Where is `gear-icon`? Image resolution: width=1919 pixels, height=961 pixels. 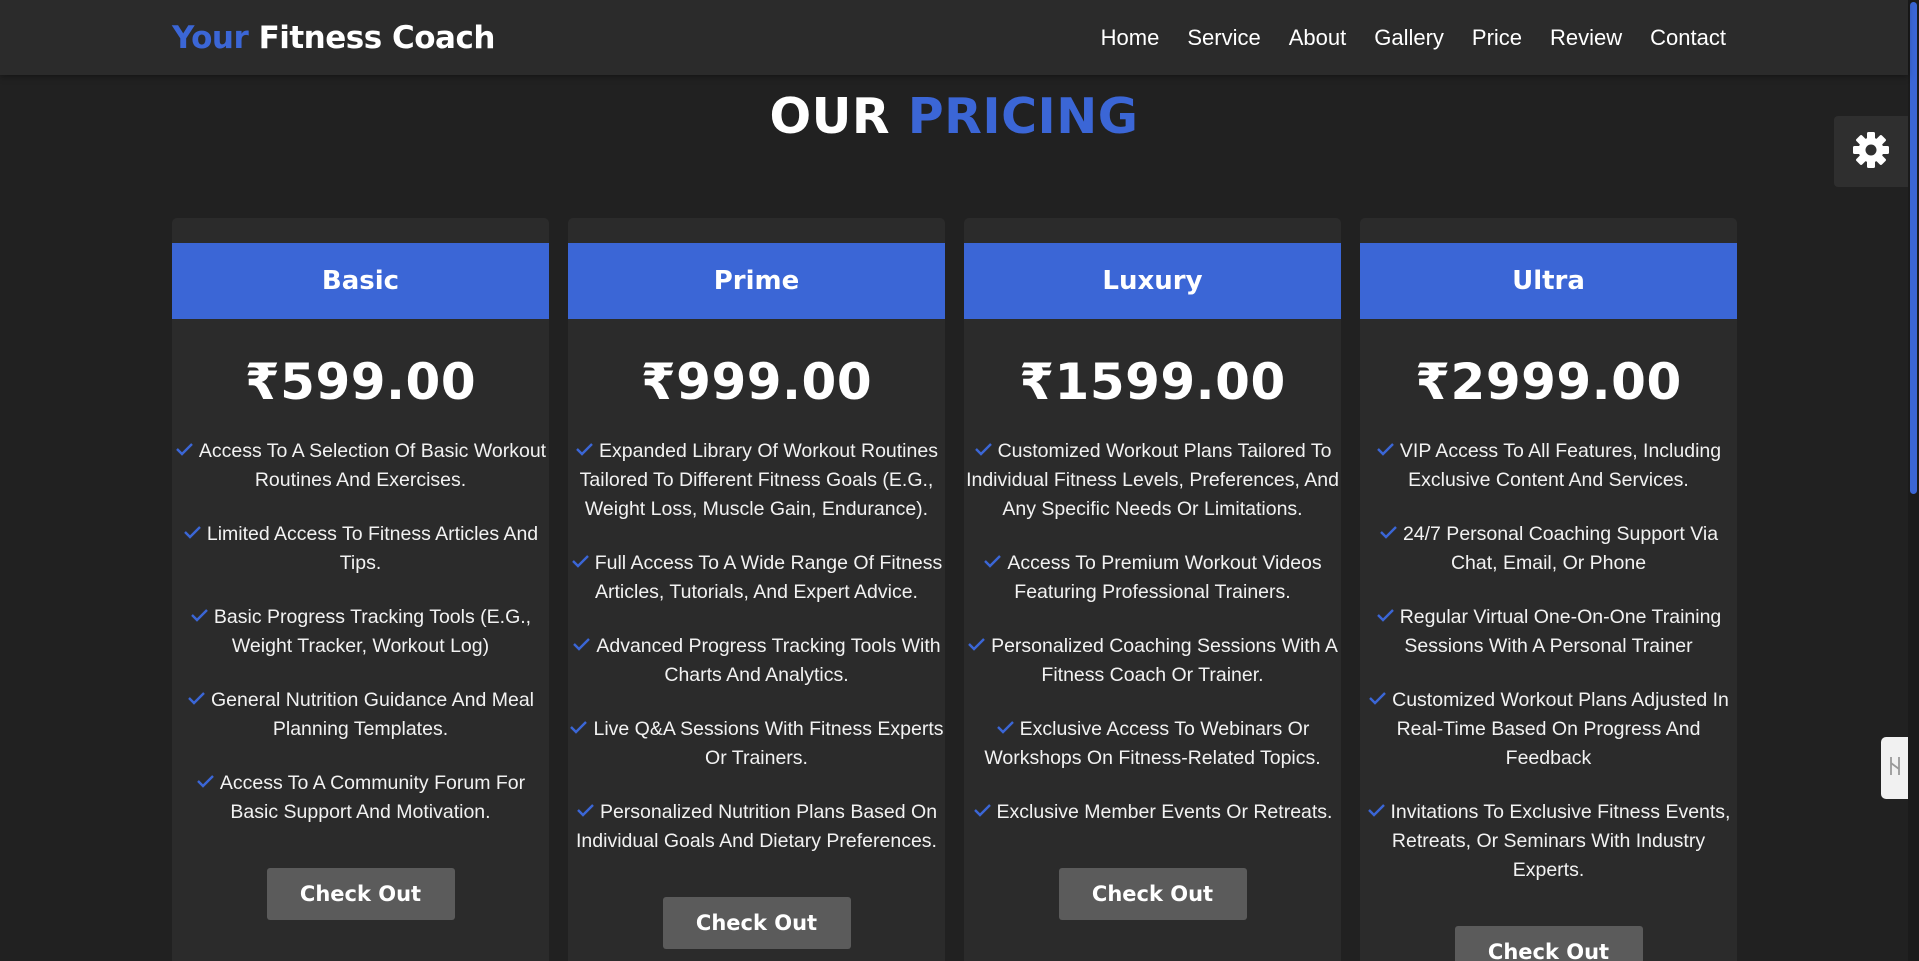
gear-icon is located at coordinates (1871, 152).